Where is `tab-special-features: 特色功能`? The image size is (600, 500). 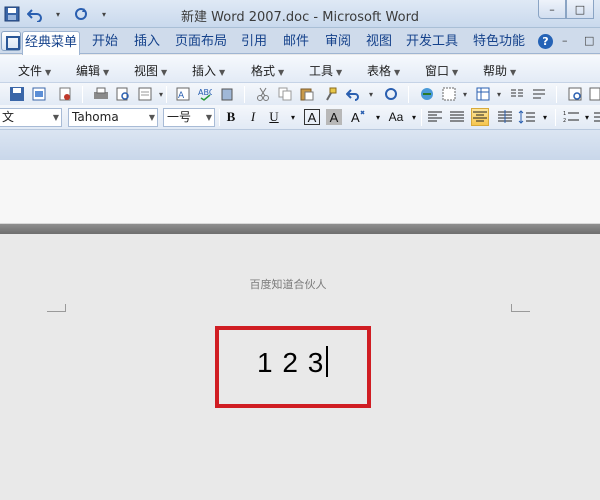 tab-special-features: 特色功能 is located at coordinates (499, 42).